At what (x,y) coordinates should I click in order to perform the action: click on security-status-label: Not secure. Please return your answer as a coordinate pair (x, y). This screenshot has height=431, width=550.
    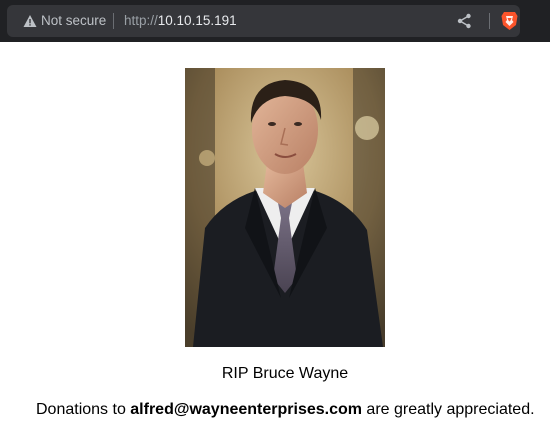
    Looking at the image, I should click on (73, 21).